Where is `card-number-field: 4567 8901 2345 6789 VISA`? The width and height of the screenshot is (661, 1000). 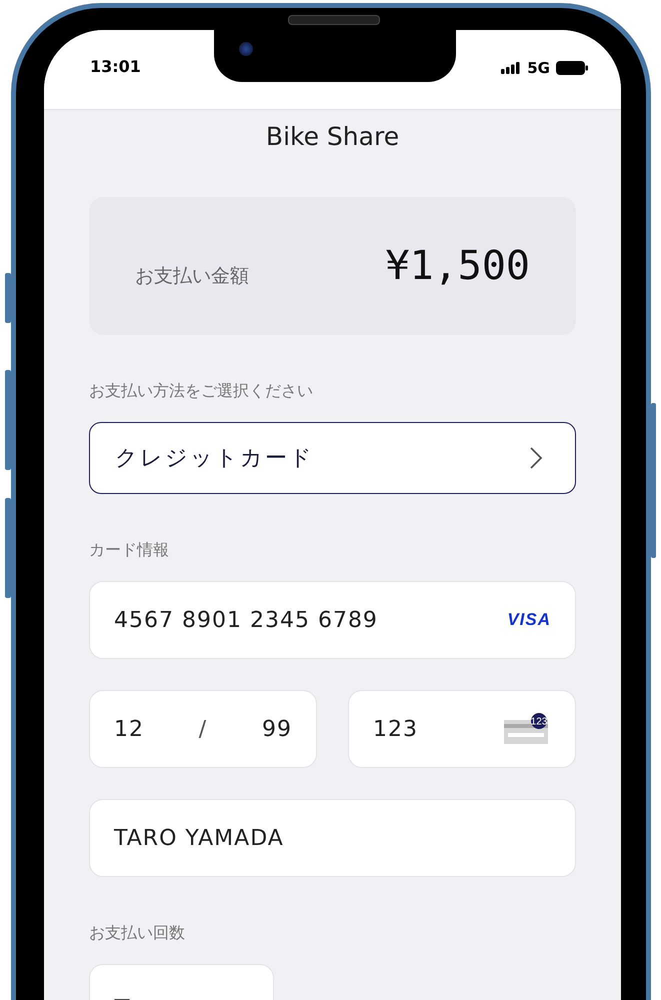
card-number-field: 4567 8901 2345 6789 VISA is located at coordinates (332, 620).